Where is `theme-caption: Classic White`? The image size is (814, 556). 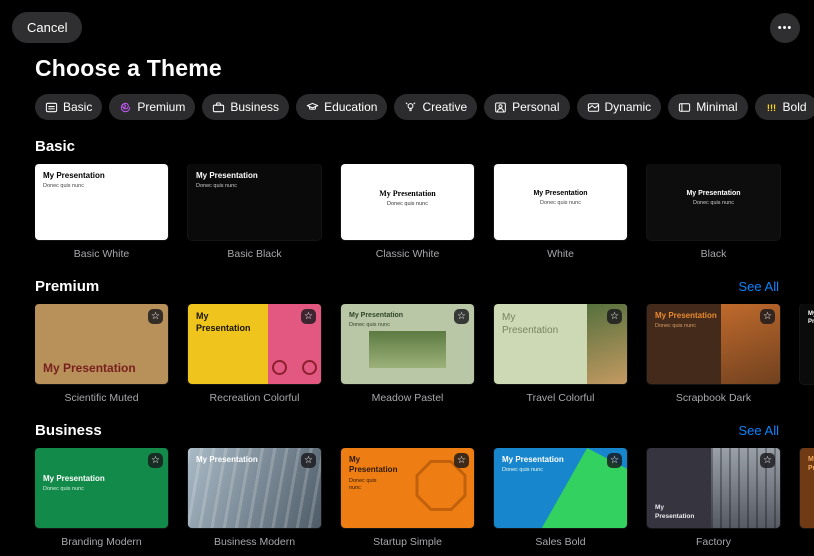
theme-caption: Classic White is located at coordinates (407, 254).